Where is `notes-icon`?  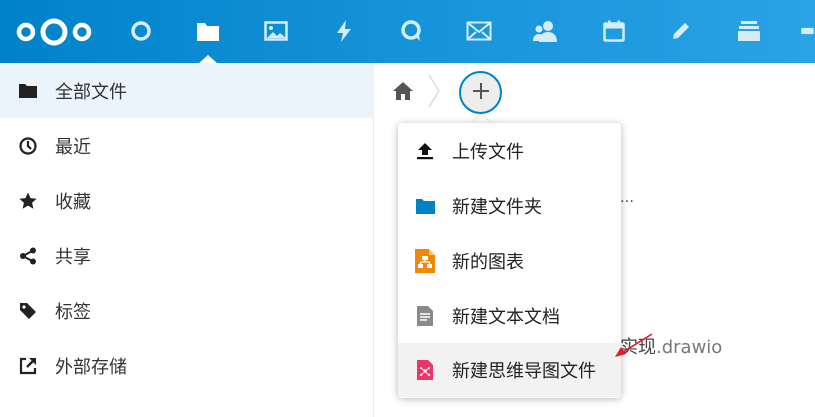 notes-icon is located at coordinates (681, 31).